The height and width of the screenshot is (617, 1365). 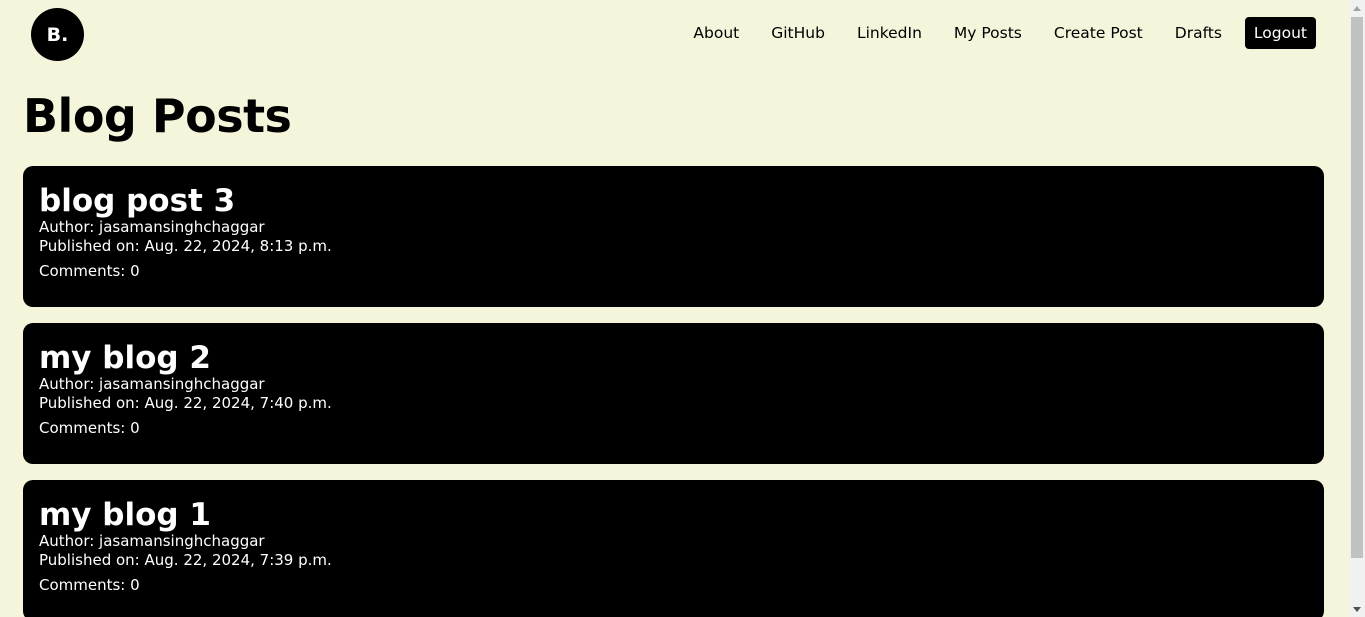 I want to click on vertical-scrollbar, so click(x=1357, y=308).